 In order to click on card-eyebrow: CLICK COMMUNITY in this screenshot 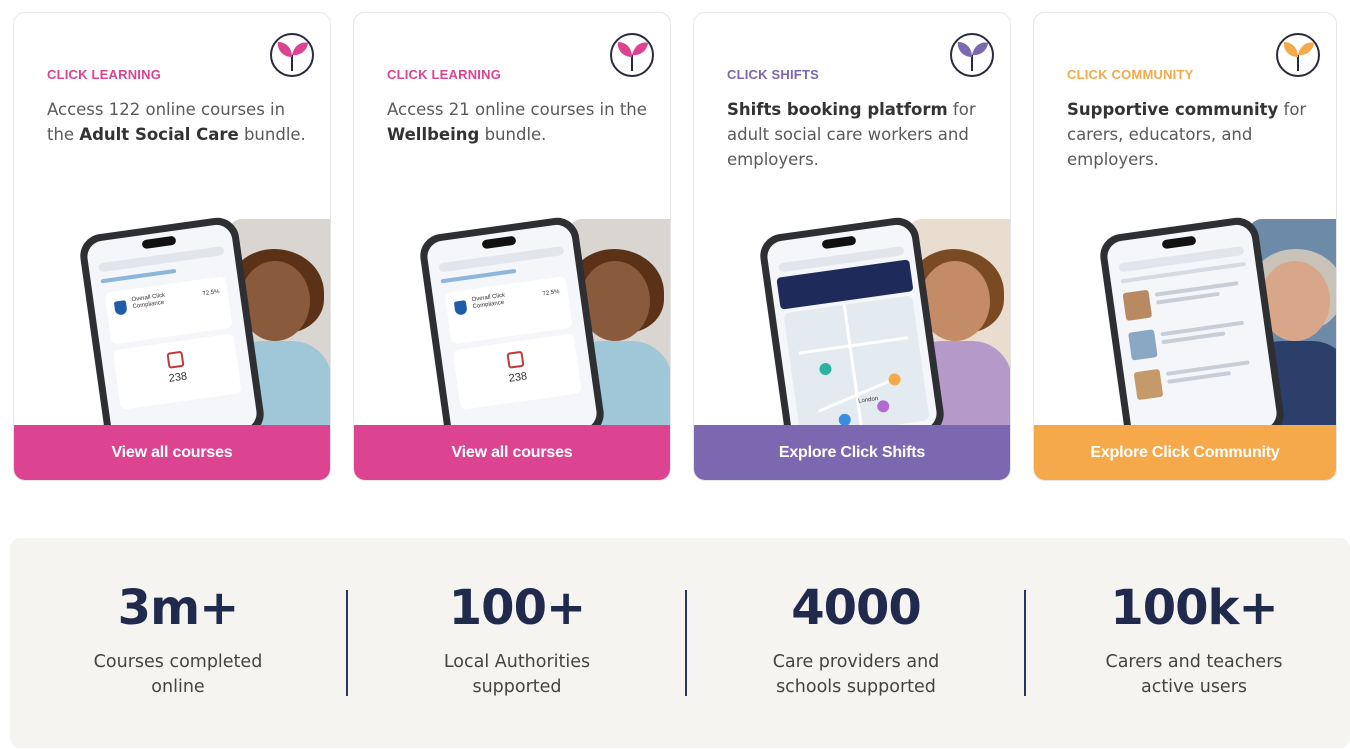, I will do `click(1130, 74)`.